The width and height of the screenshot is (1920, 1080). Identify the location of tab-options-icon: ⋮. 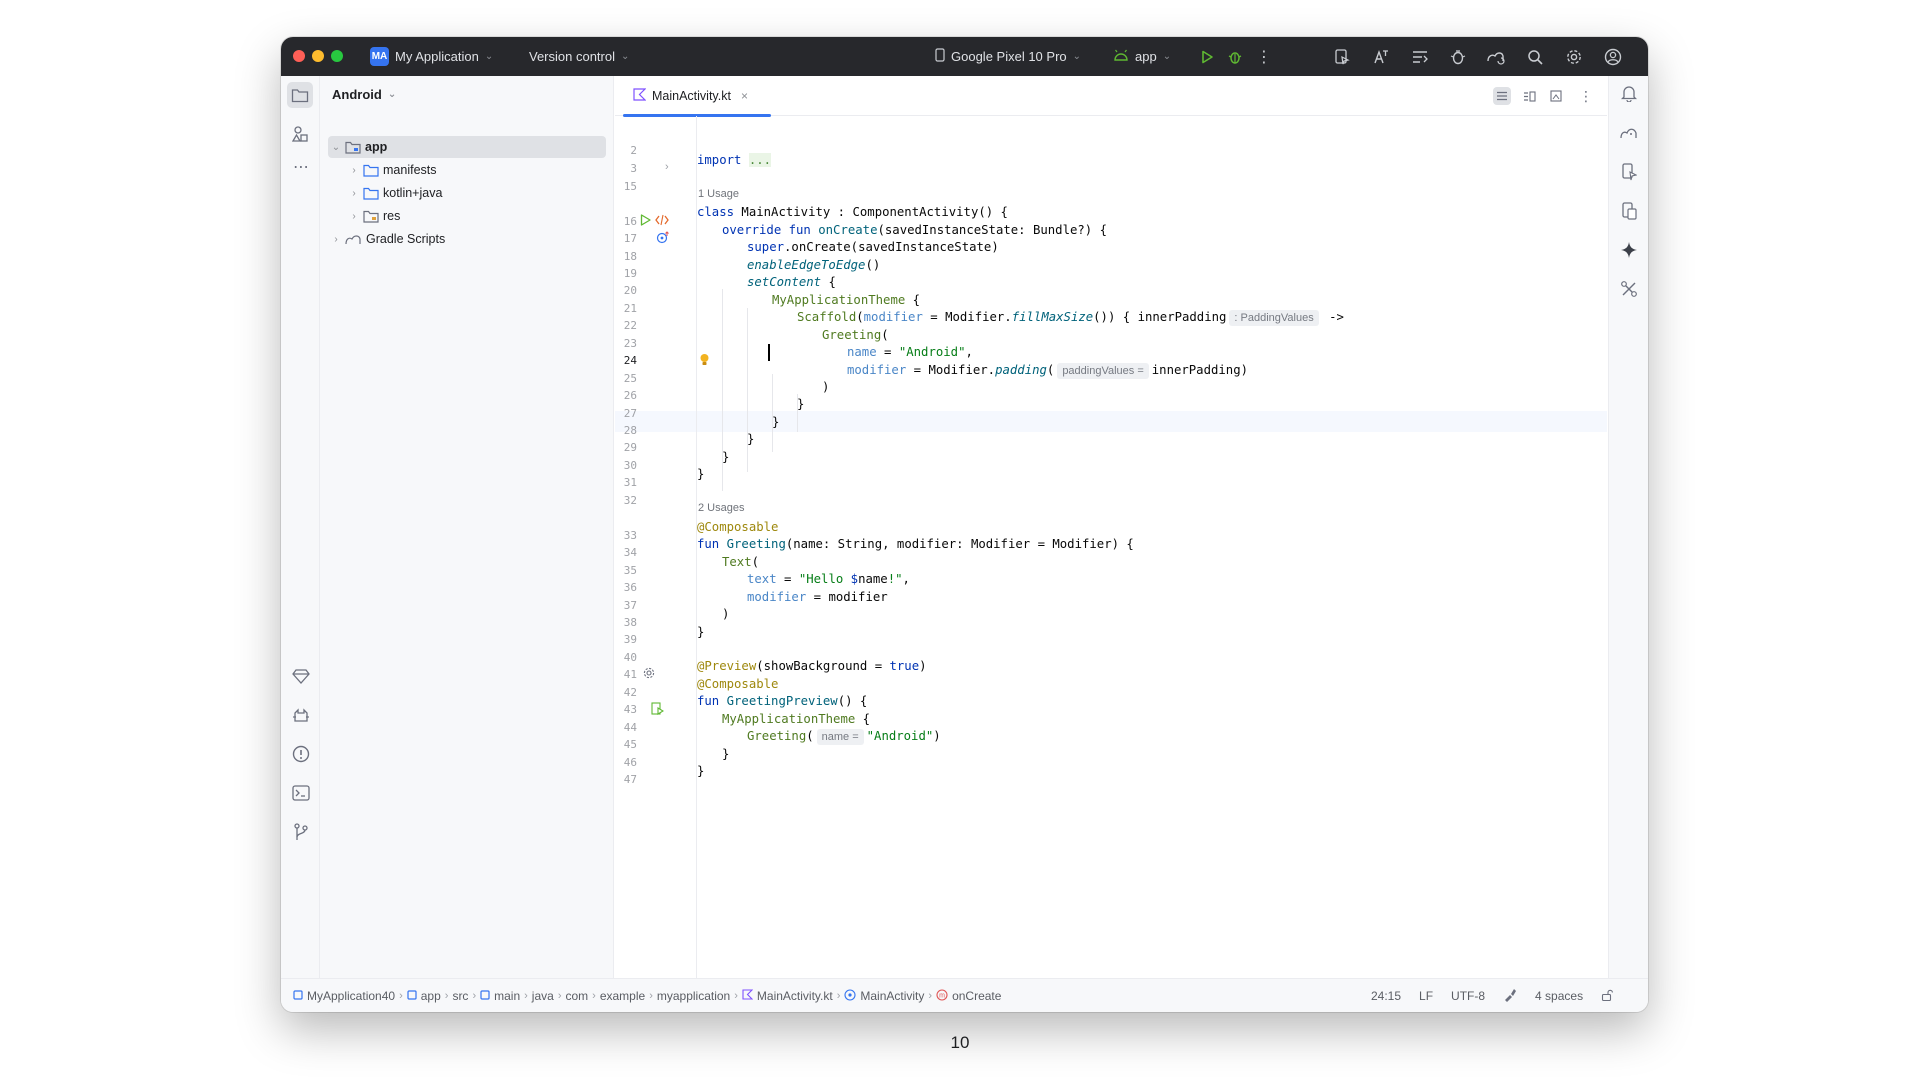
(1586, 96).